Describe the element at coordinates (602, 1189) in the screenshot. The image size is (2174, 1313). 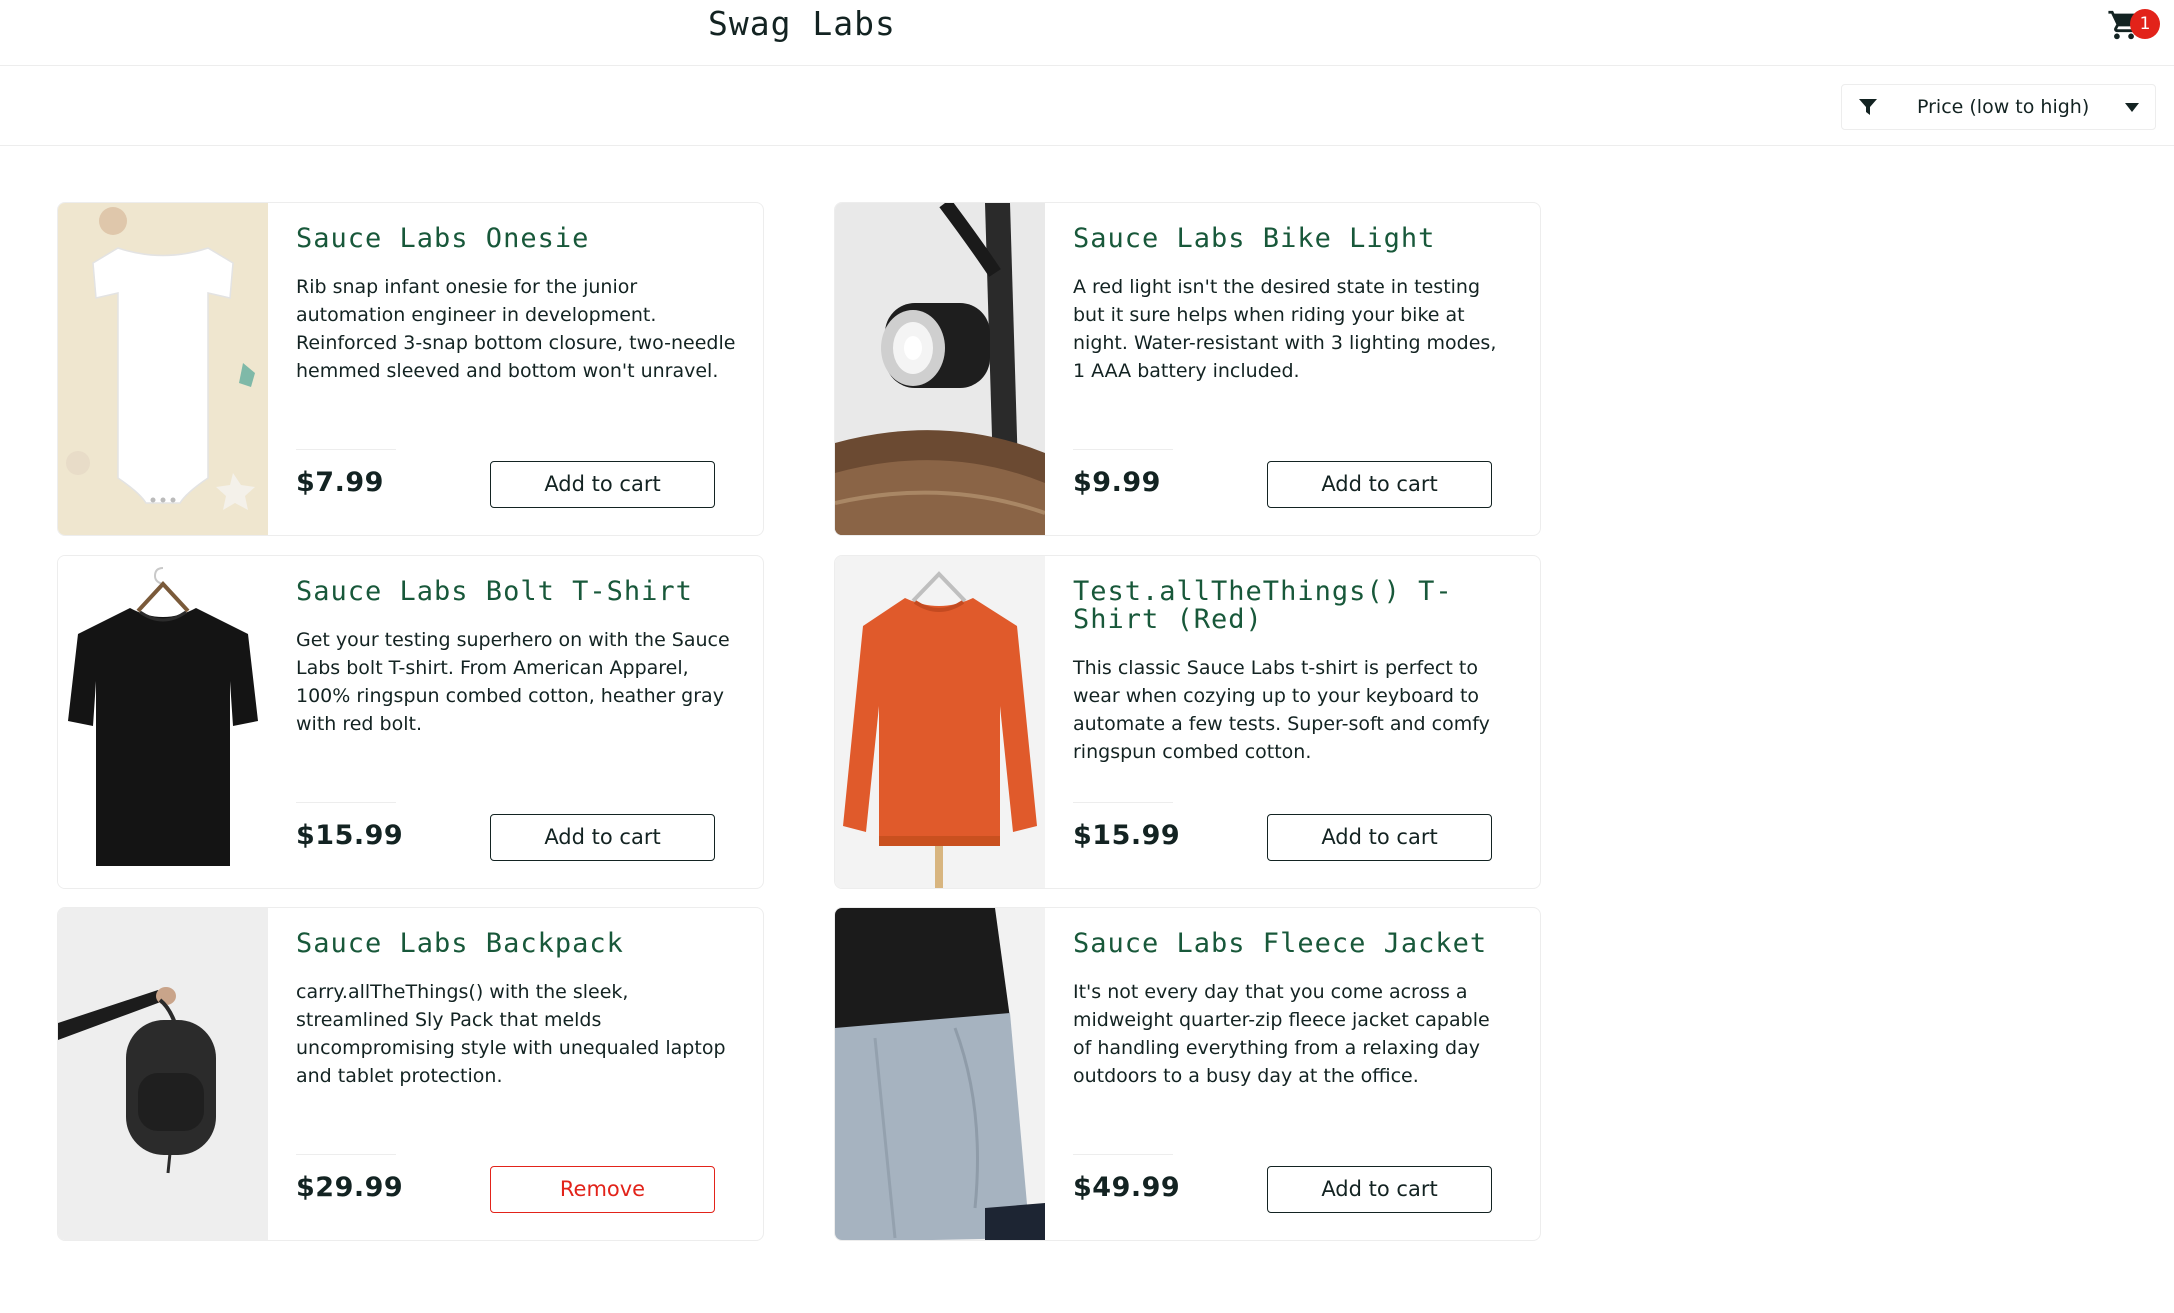
I see `remove-button: Remove` at that location.